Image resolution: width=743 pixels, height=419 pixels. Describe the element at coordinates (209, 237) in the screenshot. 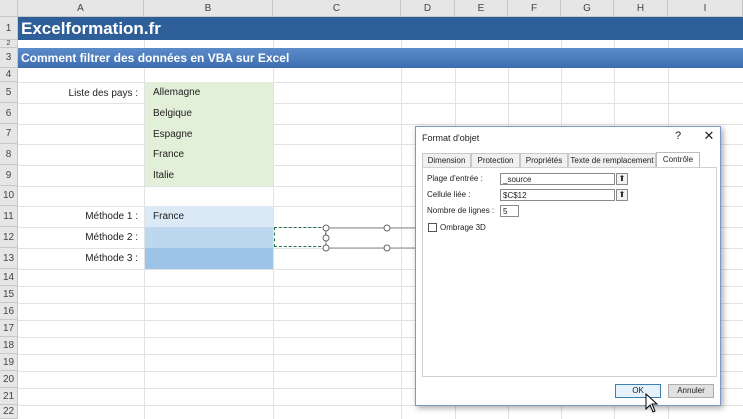

I see `method-2-cell` at that location.